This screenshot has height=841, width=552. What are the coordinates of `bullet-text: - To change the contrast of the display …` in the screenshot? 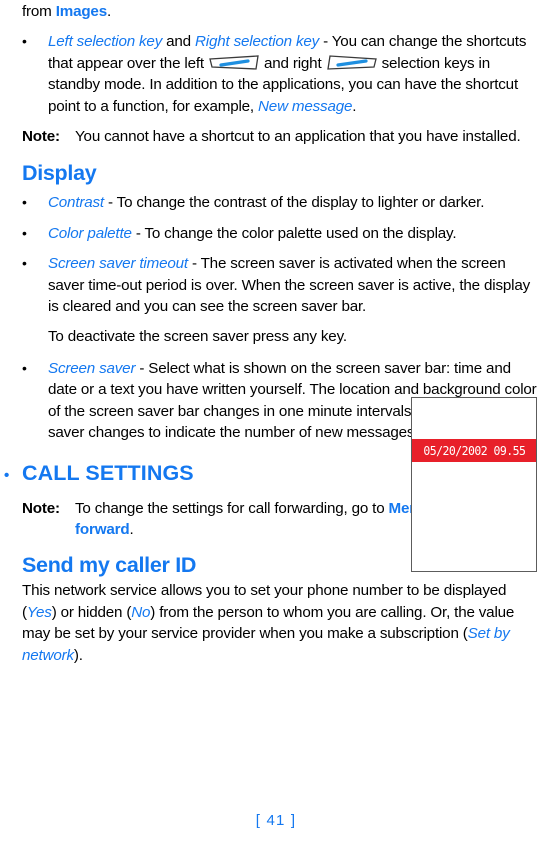 It's located at (294, 203).